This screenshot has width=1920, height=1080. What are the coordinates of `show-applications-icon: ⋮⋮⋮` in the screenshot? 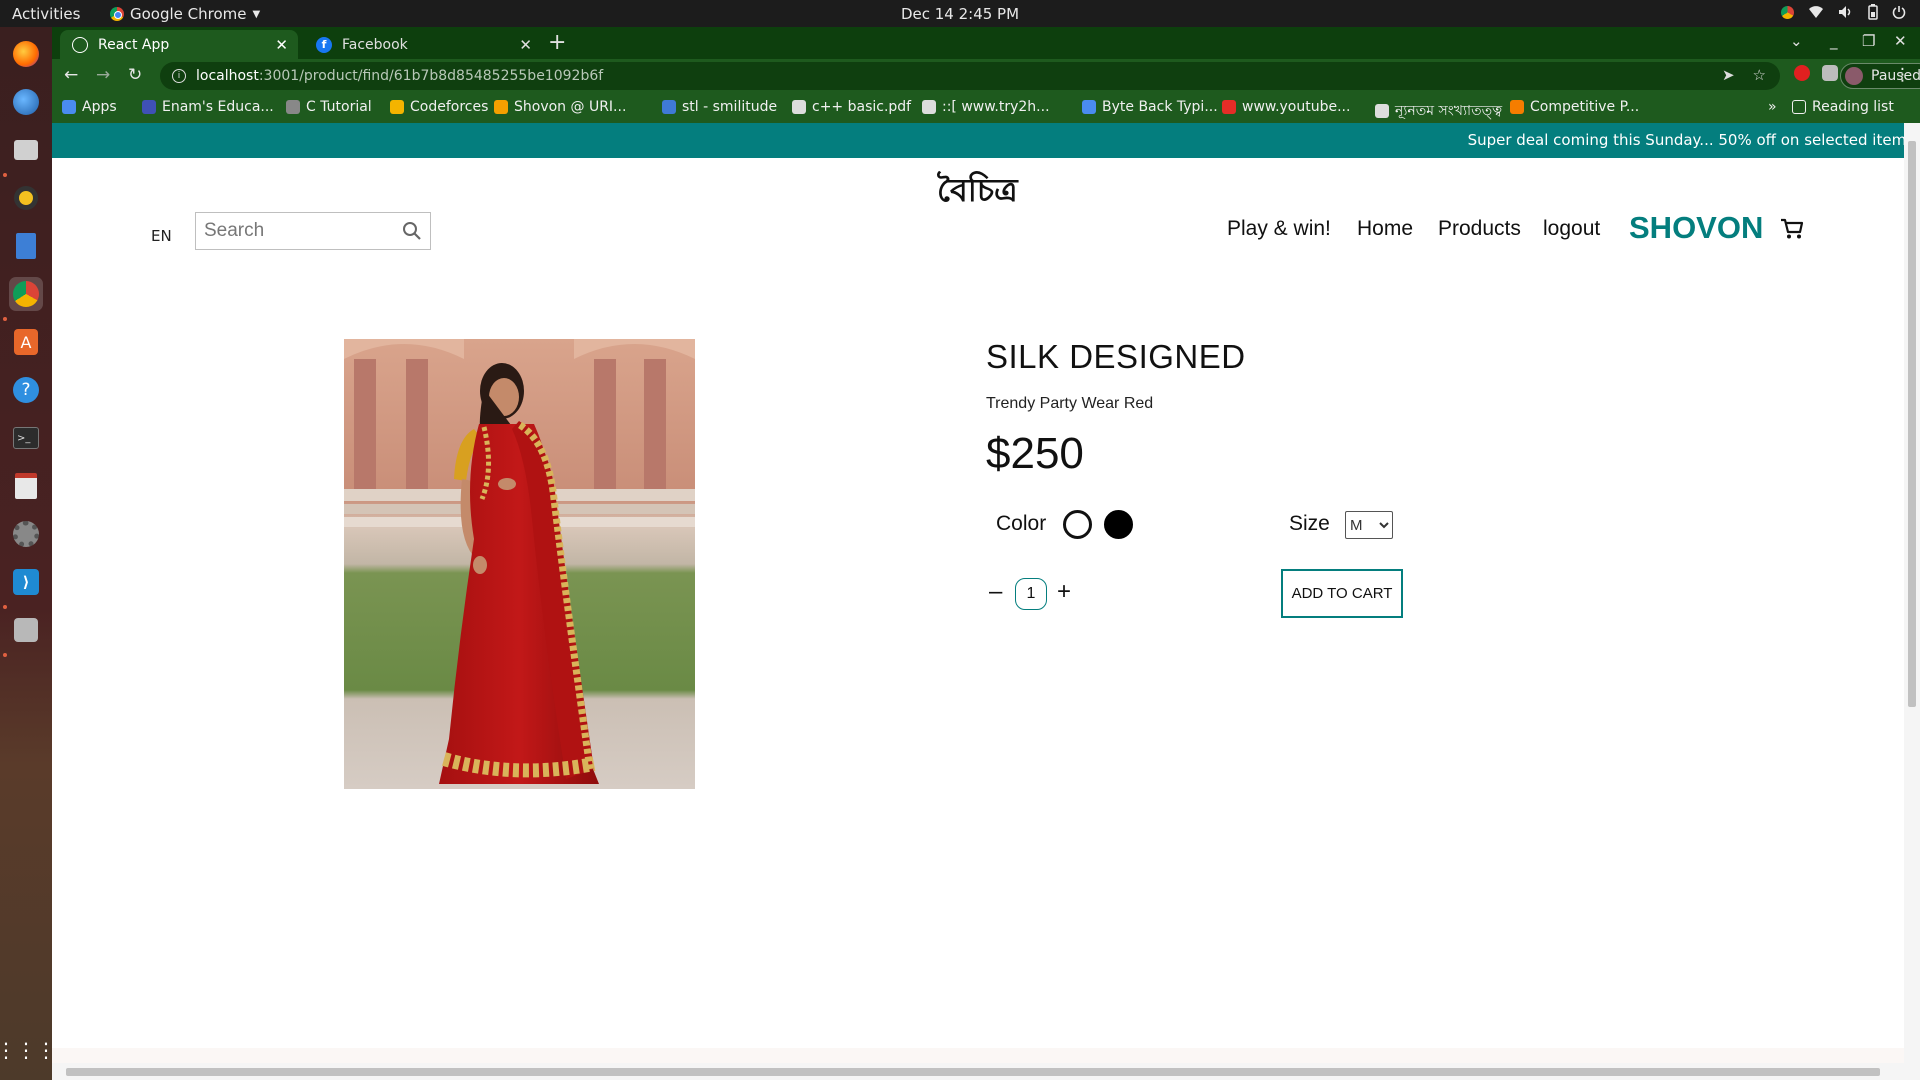 It's located at (28, 1050).